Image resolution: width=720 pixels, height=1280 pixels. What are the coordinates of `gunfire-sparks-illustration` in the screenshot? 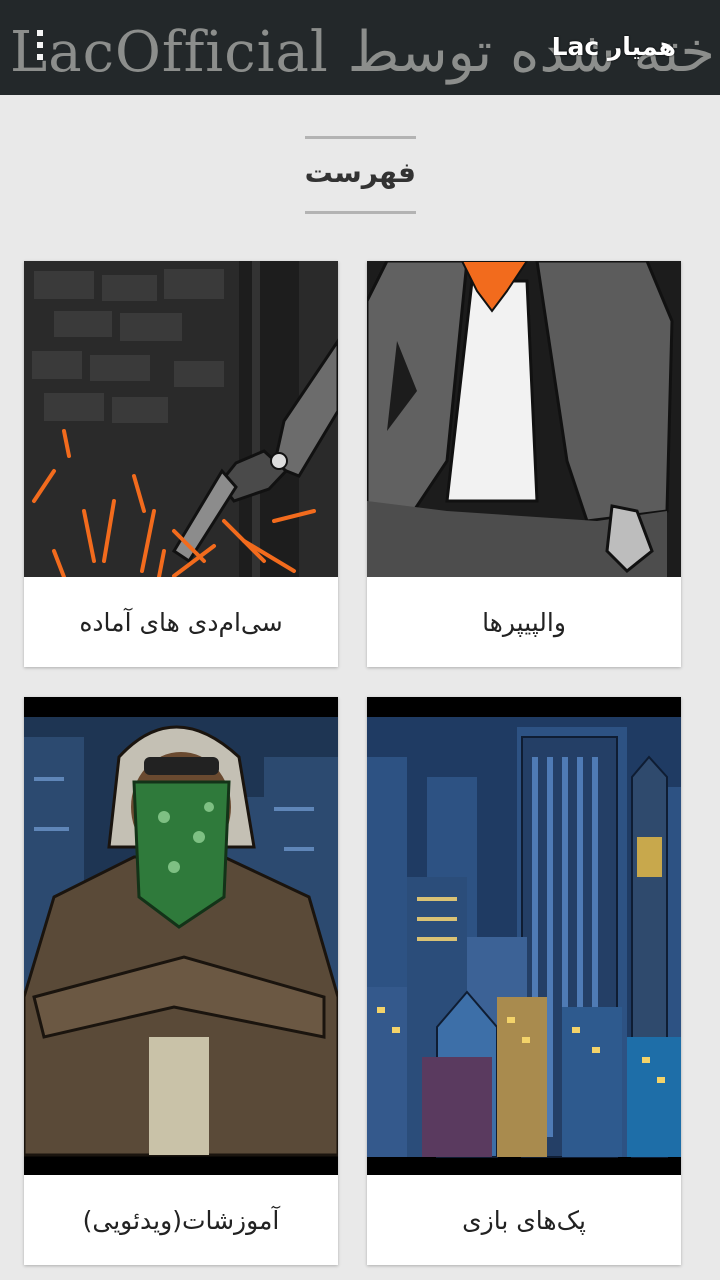 It's located at (181, 419).